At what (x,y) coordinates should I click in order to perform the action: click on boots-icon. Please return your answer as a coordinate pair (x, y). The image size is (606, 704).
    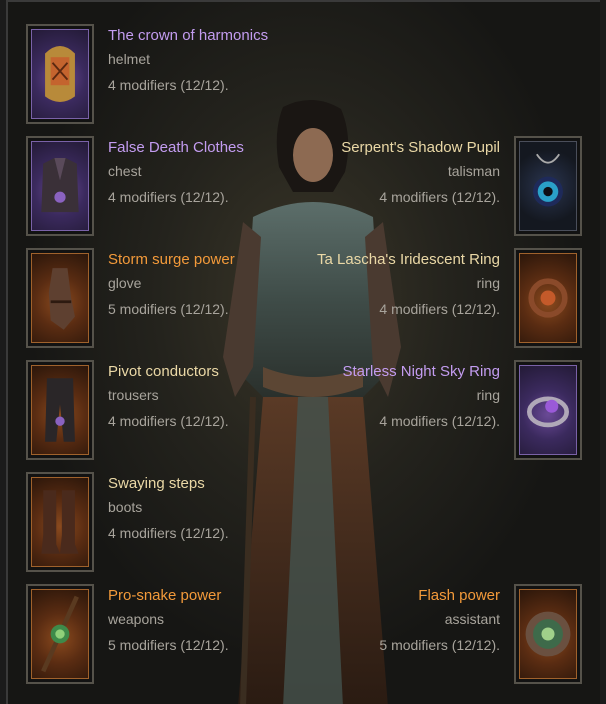
    Looking at the image, I should click on (60, 522).